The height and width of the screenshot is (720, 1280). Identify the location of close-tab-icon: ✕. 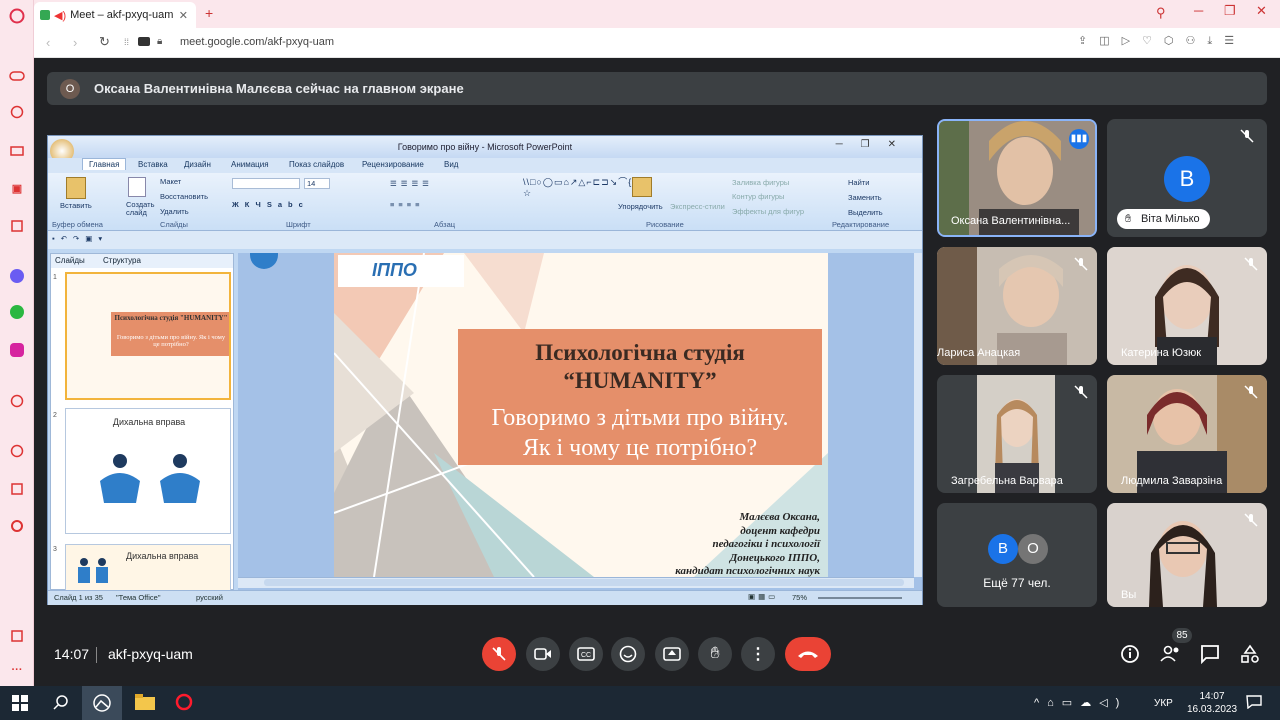
(183, 15).